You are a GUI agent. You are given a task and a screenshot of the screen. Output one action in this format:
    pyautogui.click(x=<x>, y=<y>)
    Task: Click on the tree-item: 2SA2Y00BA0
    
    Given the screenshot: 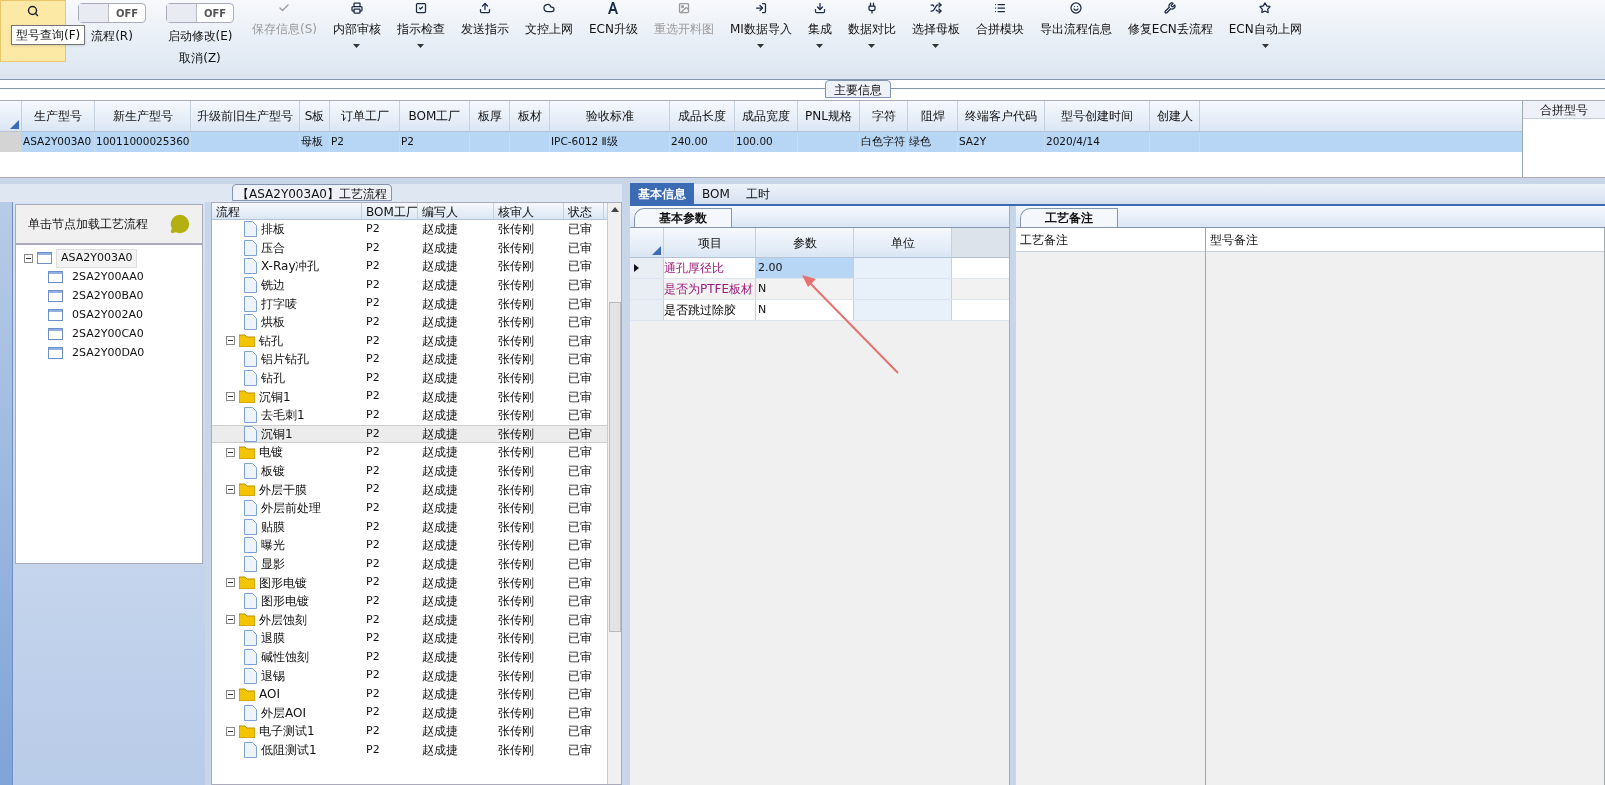 What is the action you would take?
    pyautogui.click(x=108, y=296)
    